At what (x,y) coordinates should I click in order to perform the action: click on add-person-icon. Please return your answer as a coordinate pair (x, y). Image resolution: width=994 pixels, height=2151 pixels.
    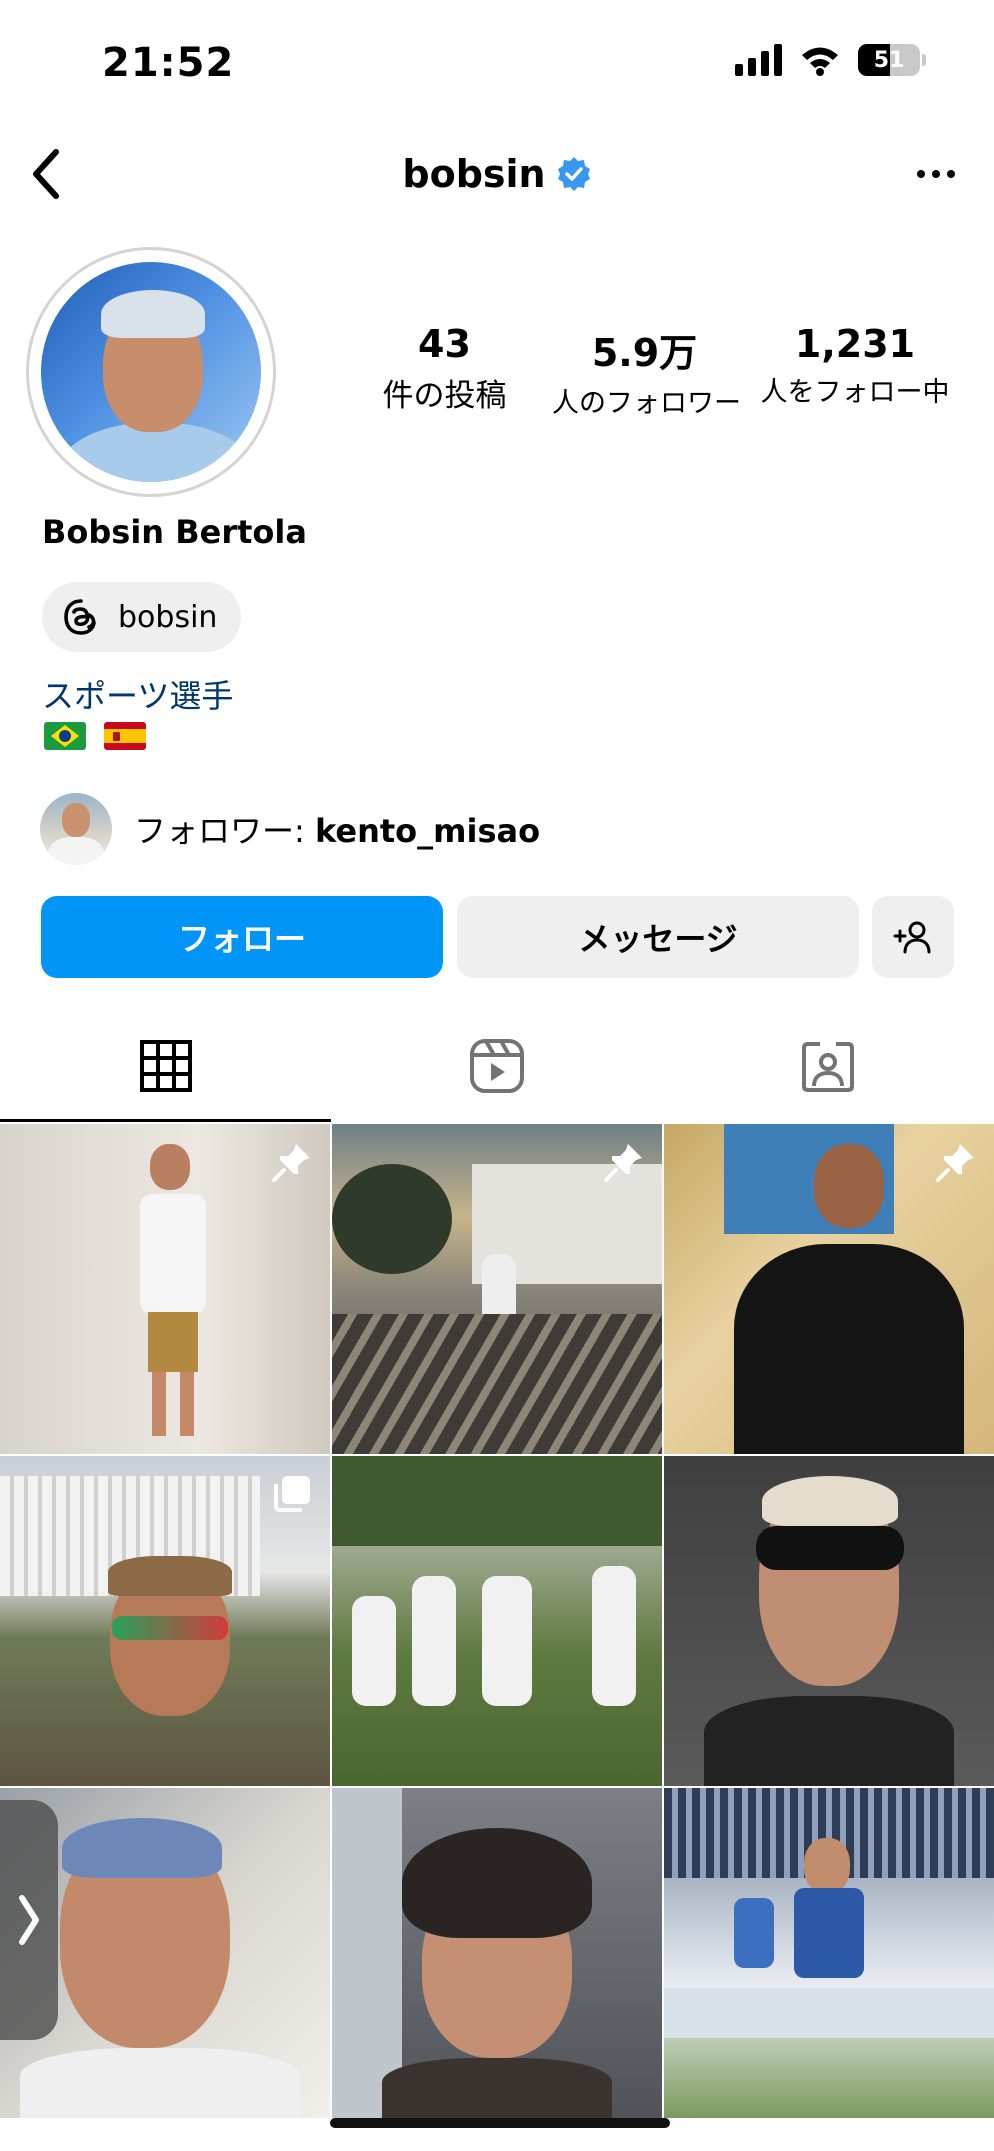
    Looking at the image, I should click on (912, 937).